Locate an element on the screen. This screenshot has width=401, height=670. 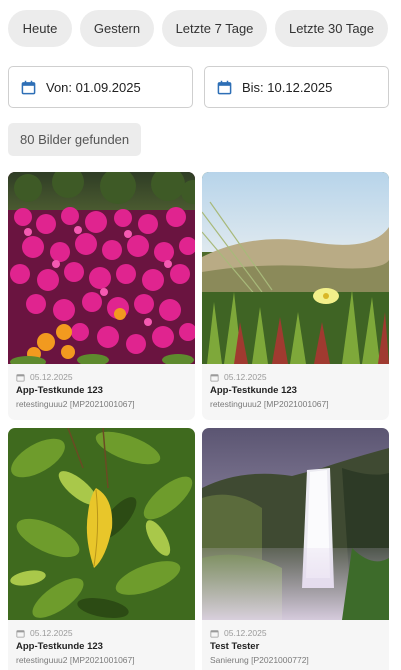
date-range: Von: 01.09.2025 Bis: 10.12.2025 is located at coordinates (200, 87).